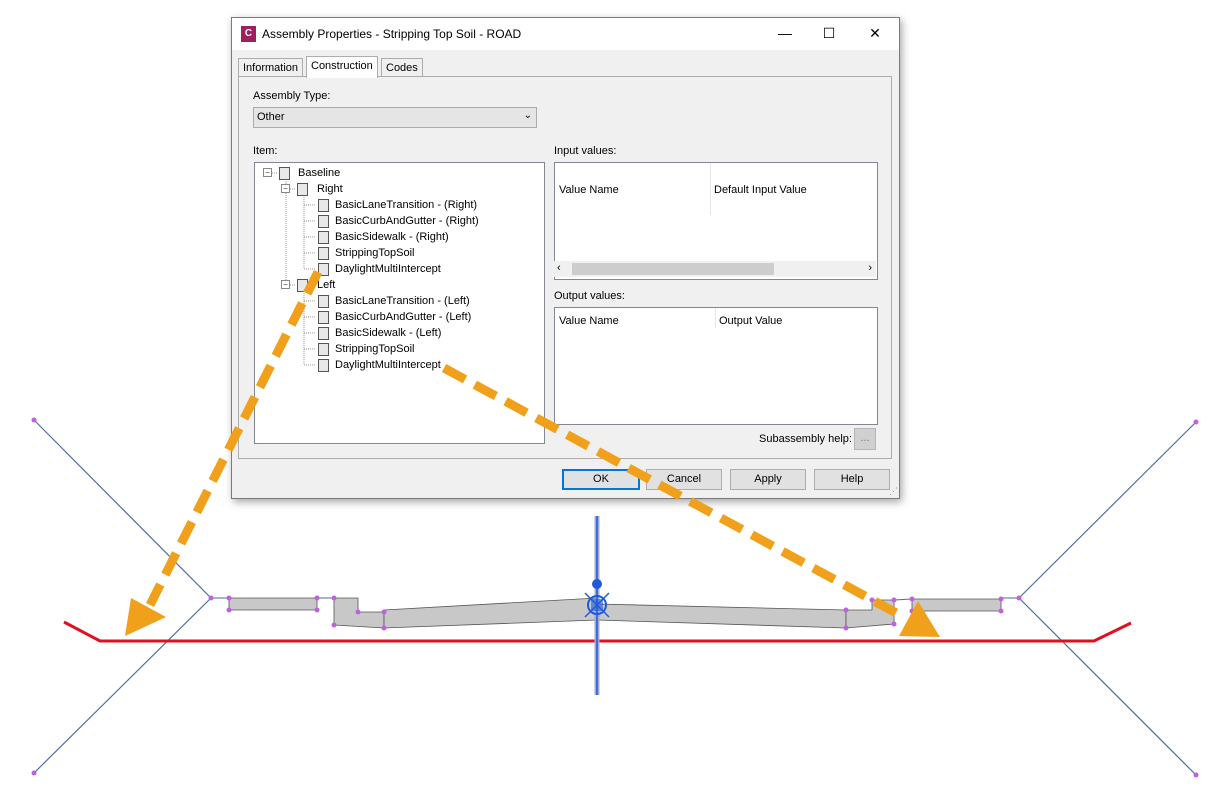 The image size is (1229, 804). I want to click on resize-grip-icon: ⋰, so click(893, 491).